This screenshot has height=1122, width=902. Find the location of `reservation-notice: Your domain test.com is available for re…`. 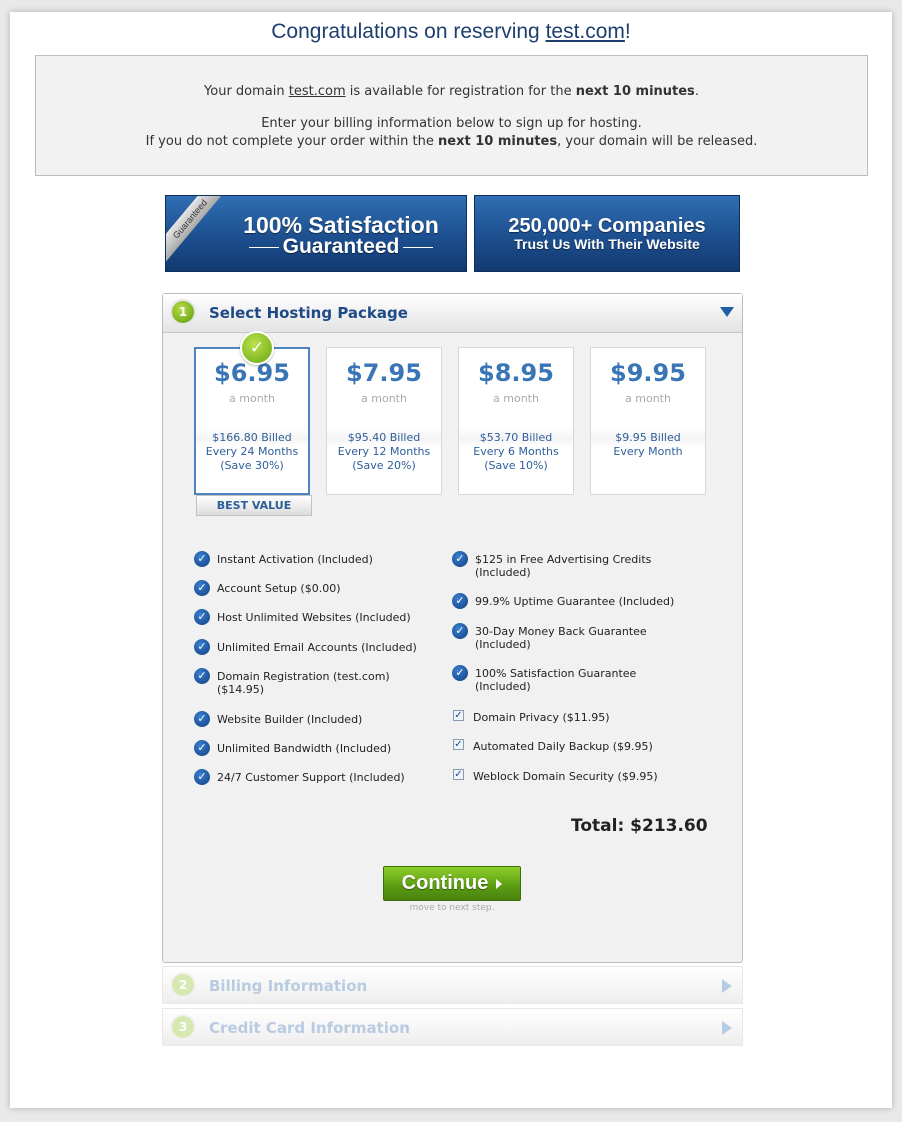

reservation-notice: Your domain test.com is available for re… is located at coordinates (451, 115).